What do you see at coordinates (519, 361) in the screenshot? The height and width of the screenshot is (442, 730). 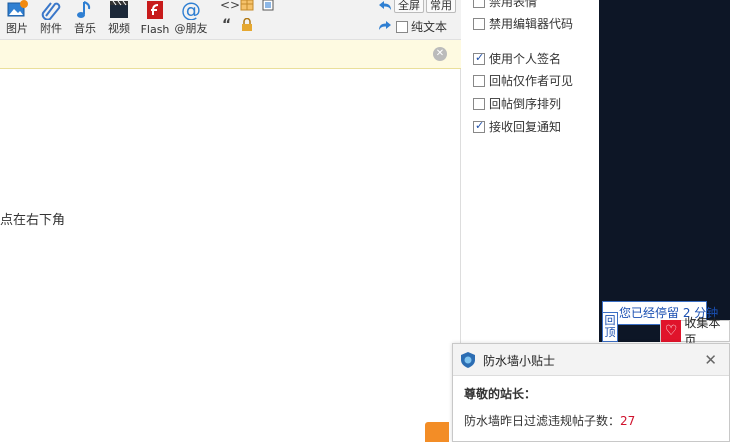 I see `popup-title: 防水墙小贴士` at bounding box center [519, 361].